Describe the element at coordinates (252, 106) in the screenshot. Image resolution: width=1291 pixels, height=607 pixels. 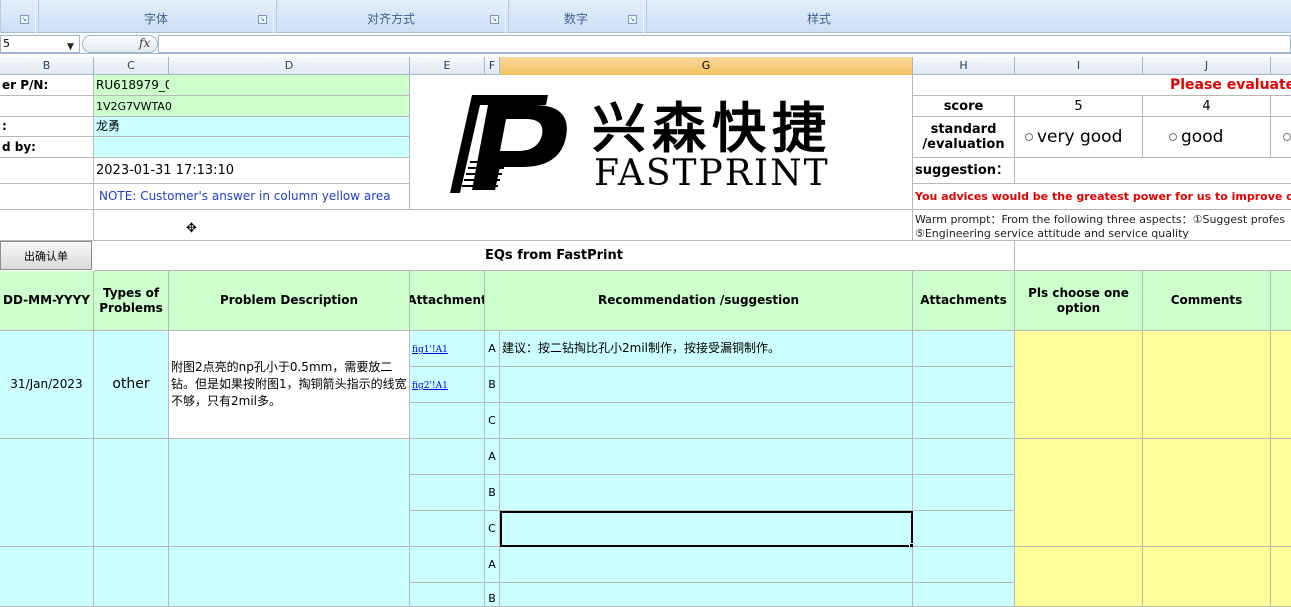
I see `code-value: 1V2G7VWTA0` at that location.